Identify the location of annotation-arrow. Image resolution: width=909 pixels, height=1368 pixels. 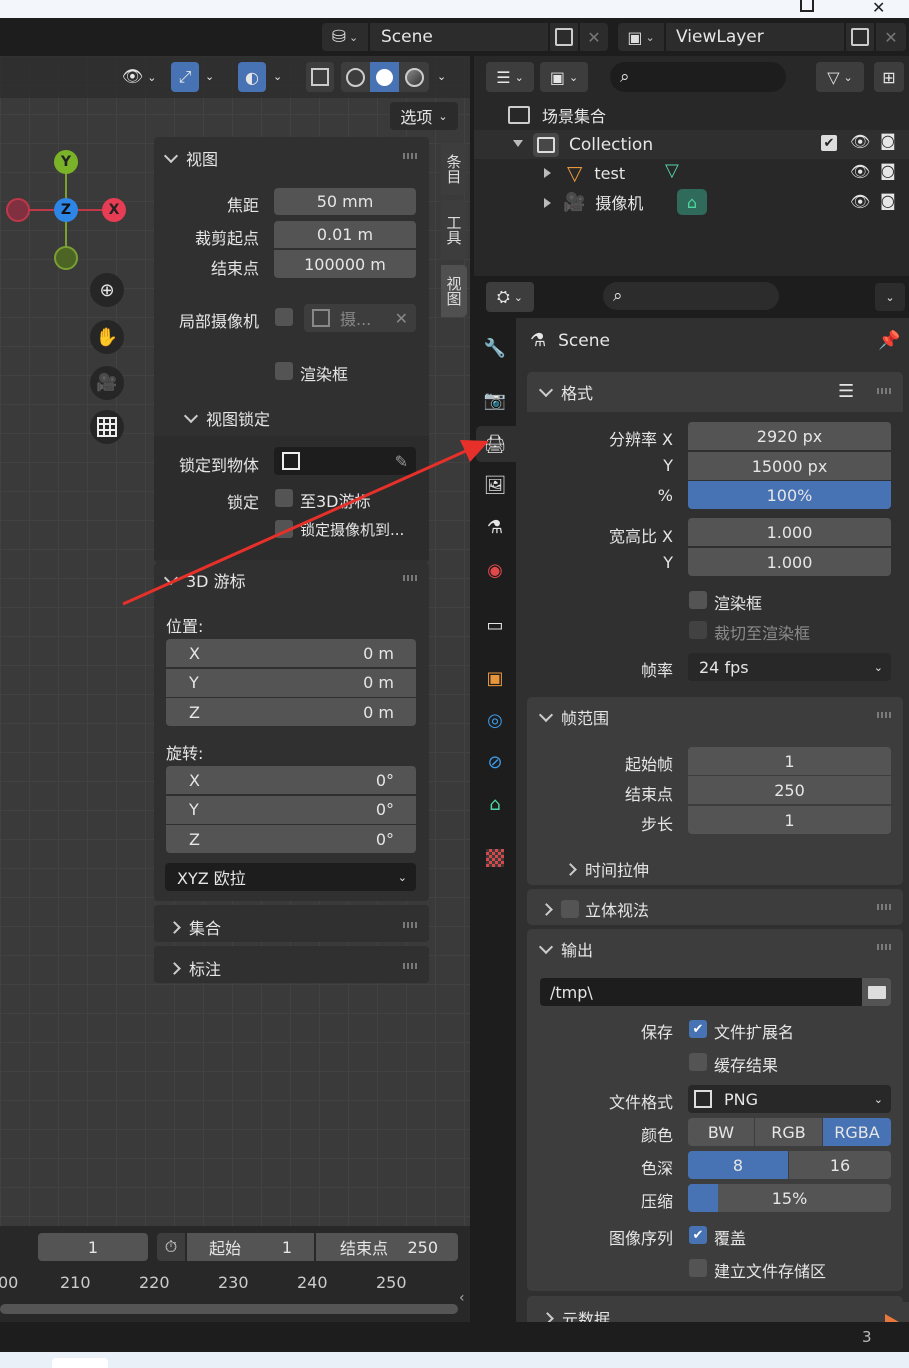
(305, 523).